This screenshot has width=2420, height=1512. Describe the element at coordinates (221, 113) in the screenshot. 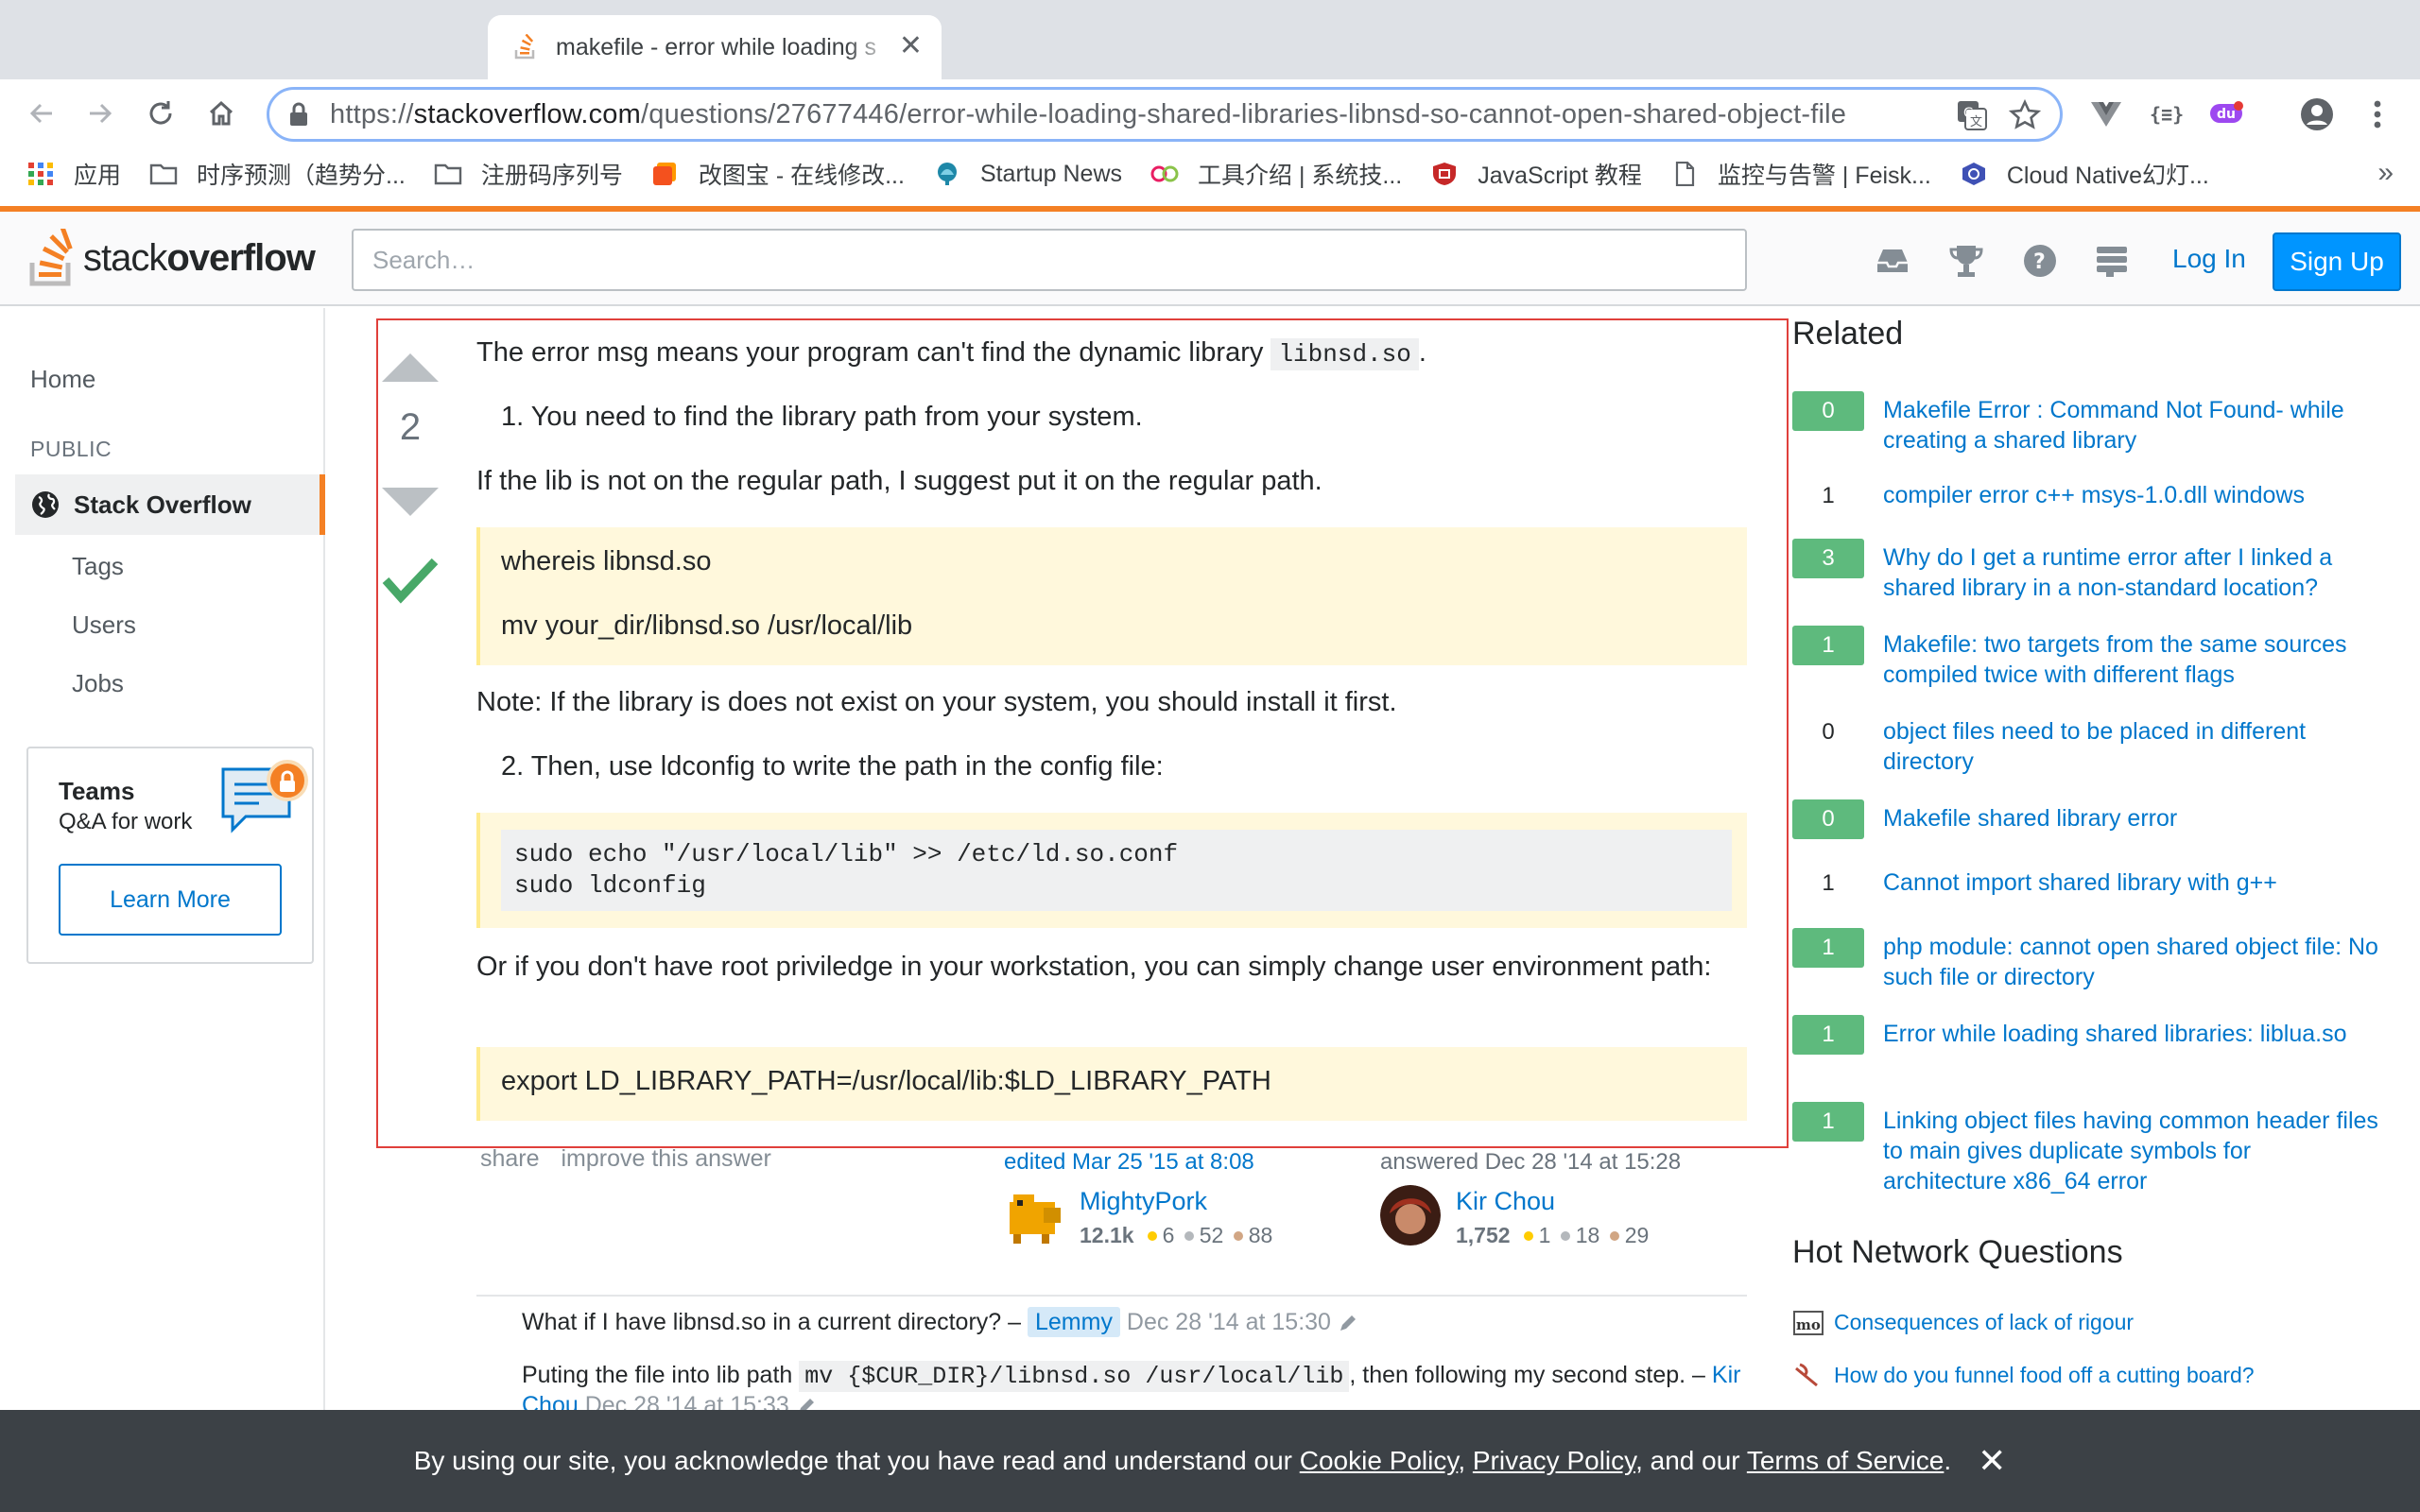

I see `home-icon` at that location.